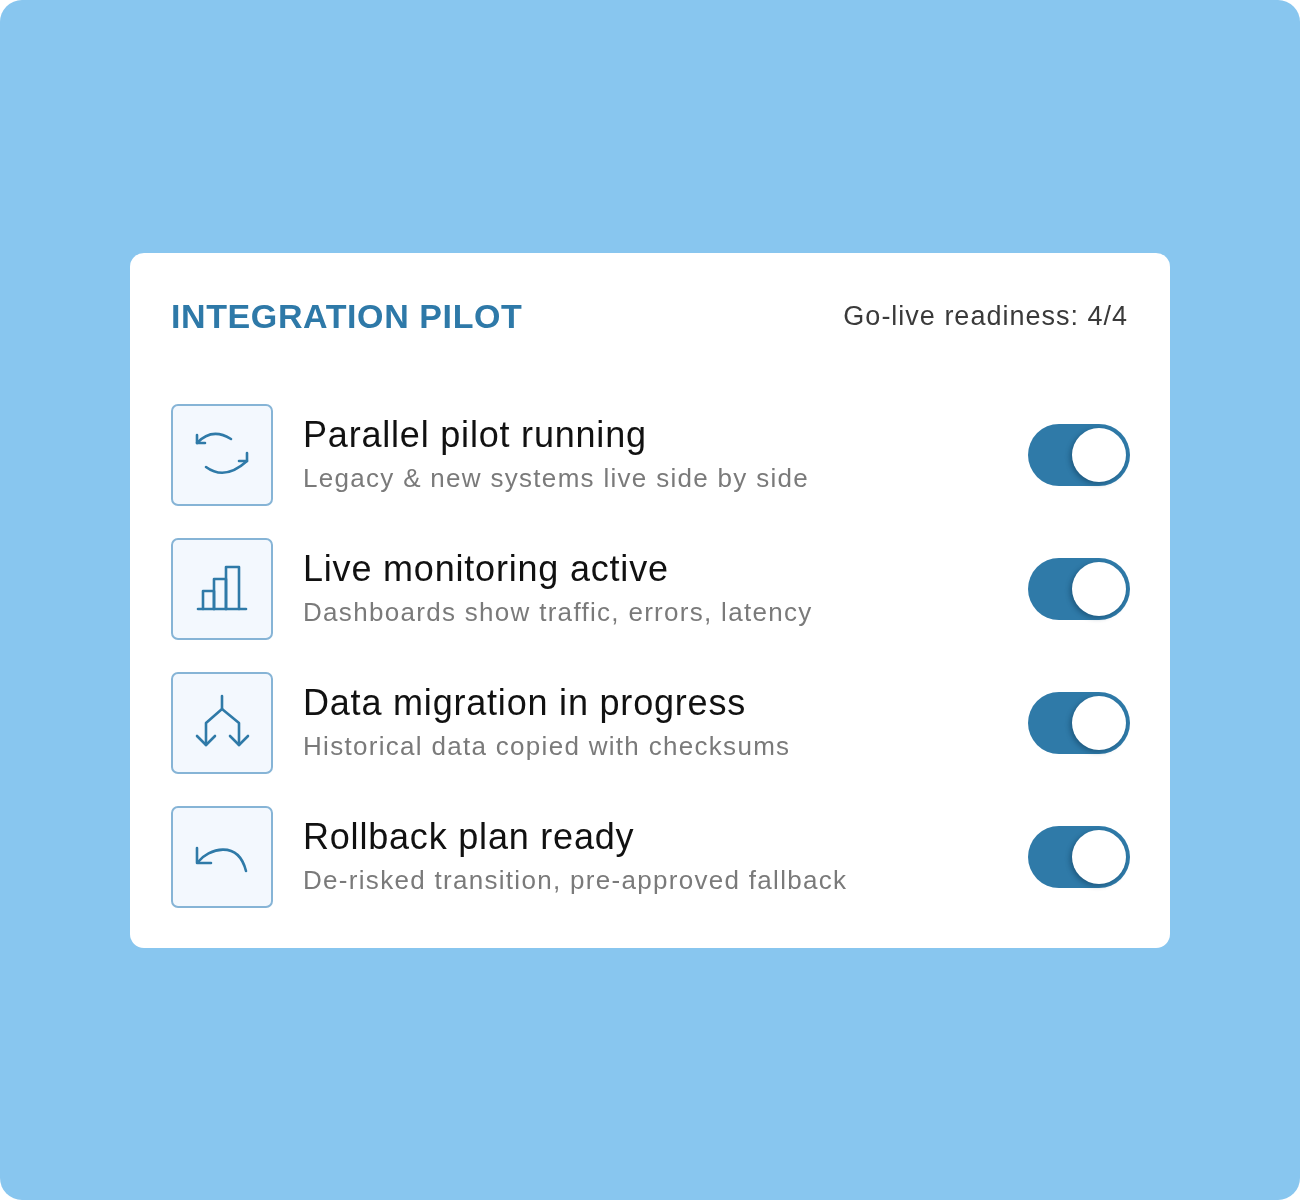  Describe the element at coordinates (557, 478) in the screenshot. I see `item-description: Legacy & new systems live side by side` at that location.